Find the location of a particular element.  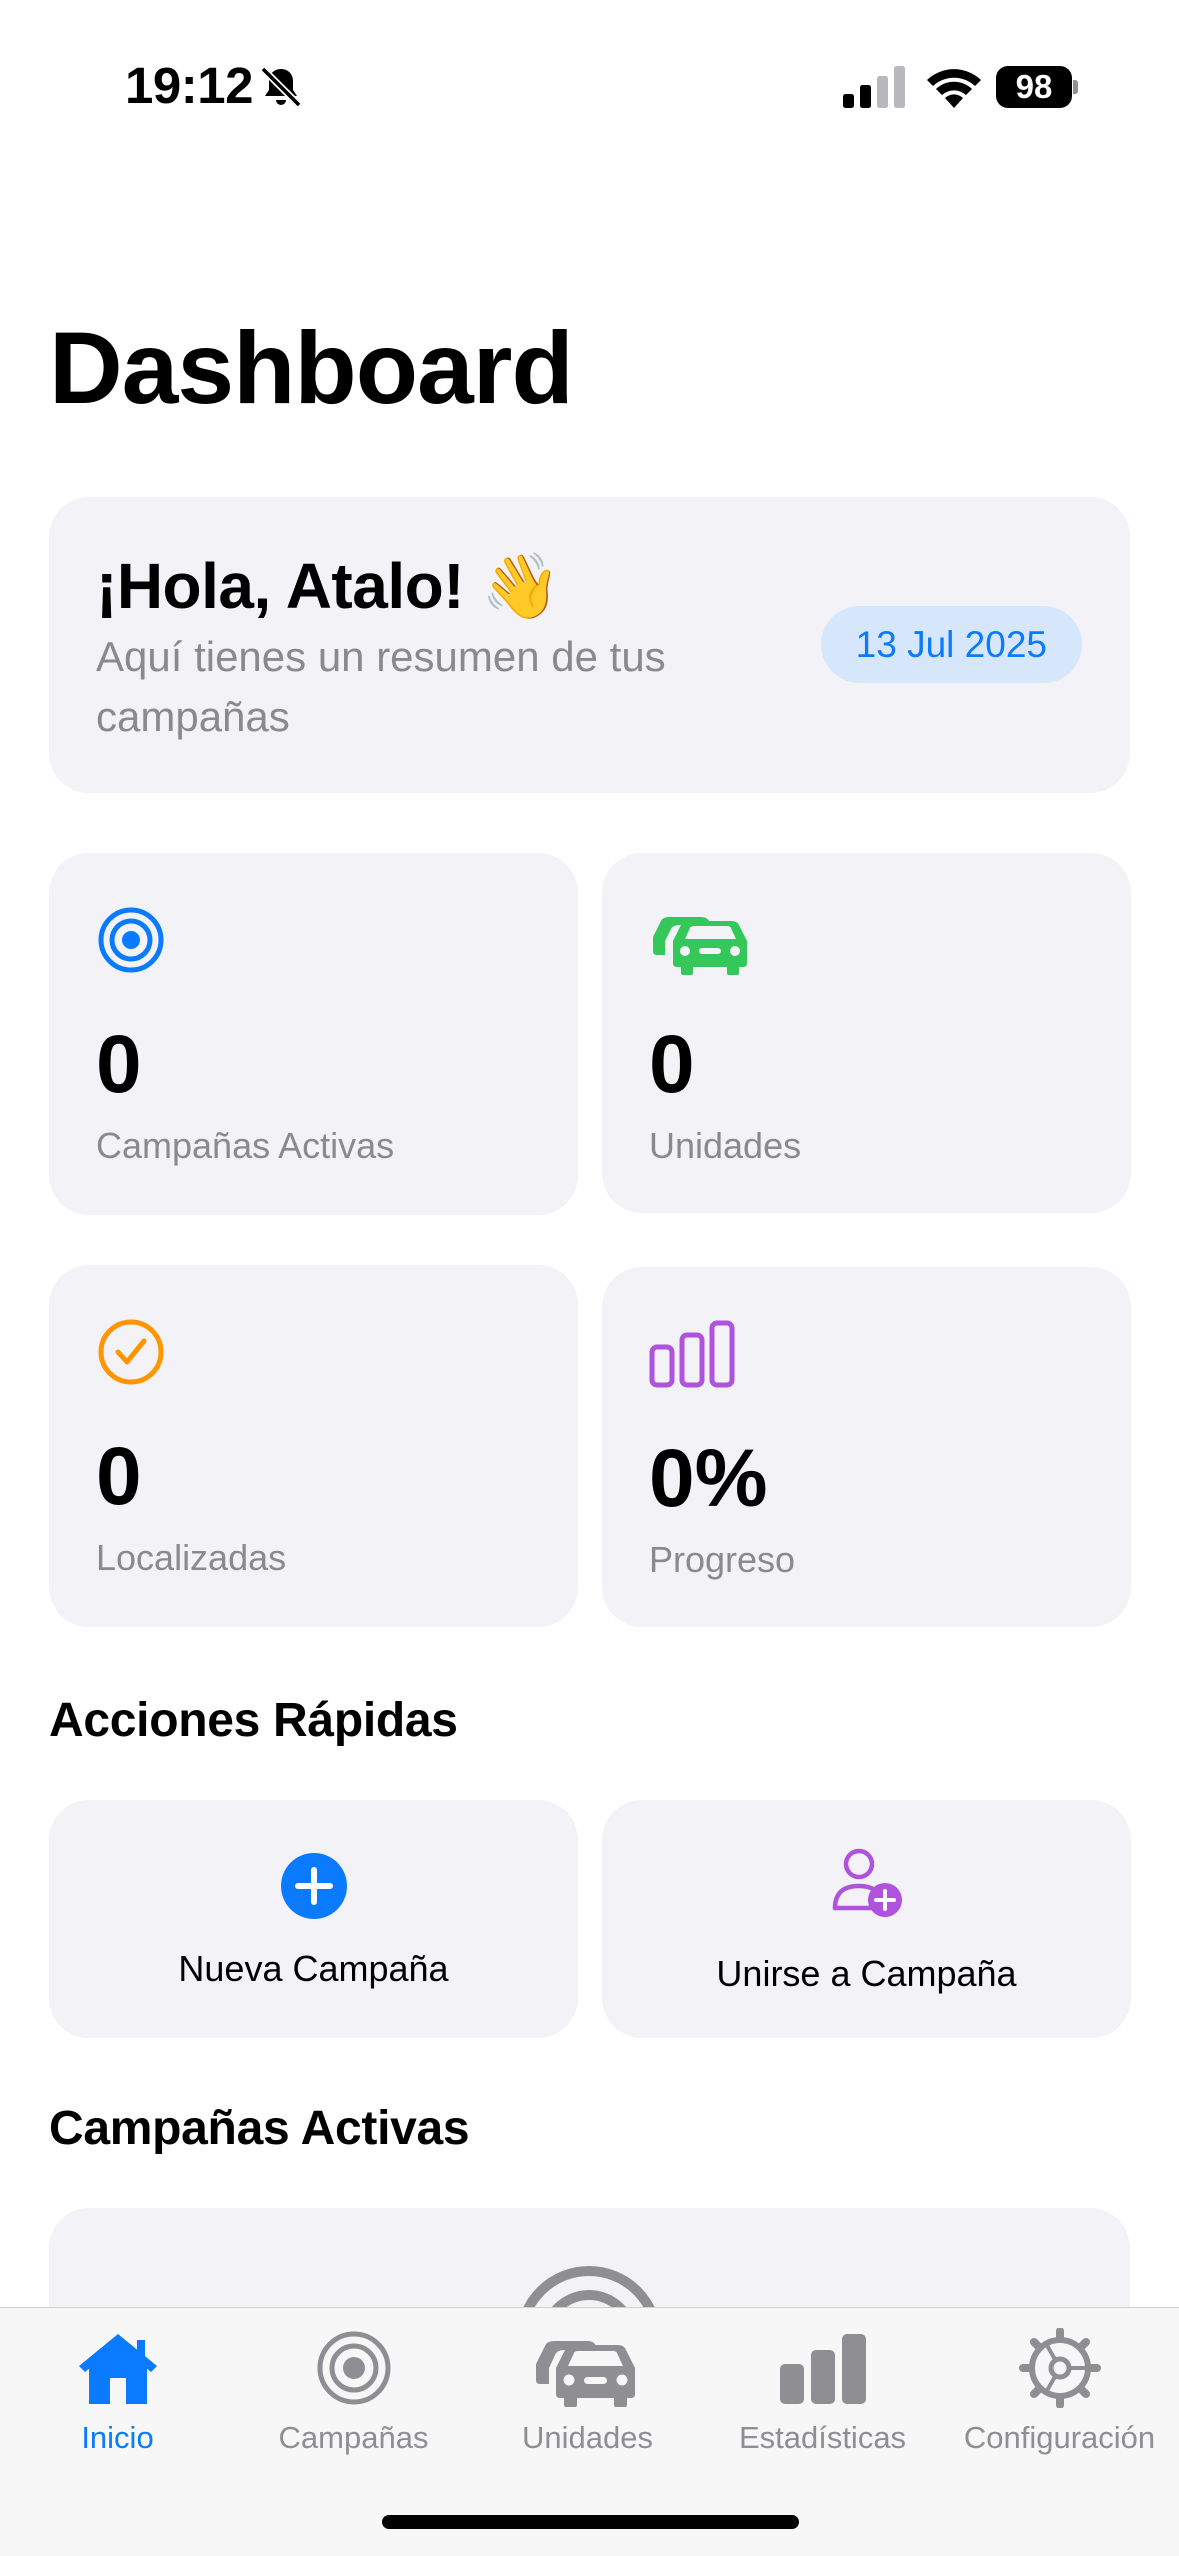

wifi-icon is located at coordinates (954, 88).